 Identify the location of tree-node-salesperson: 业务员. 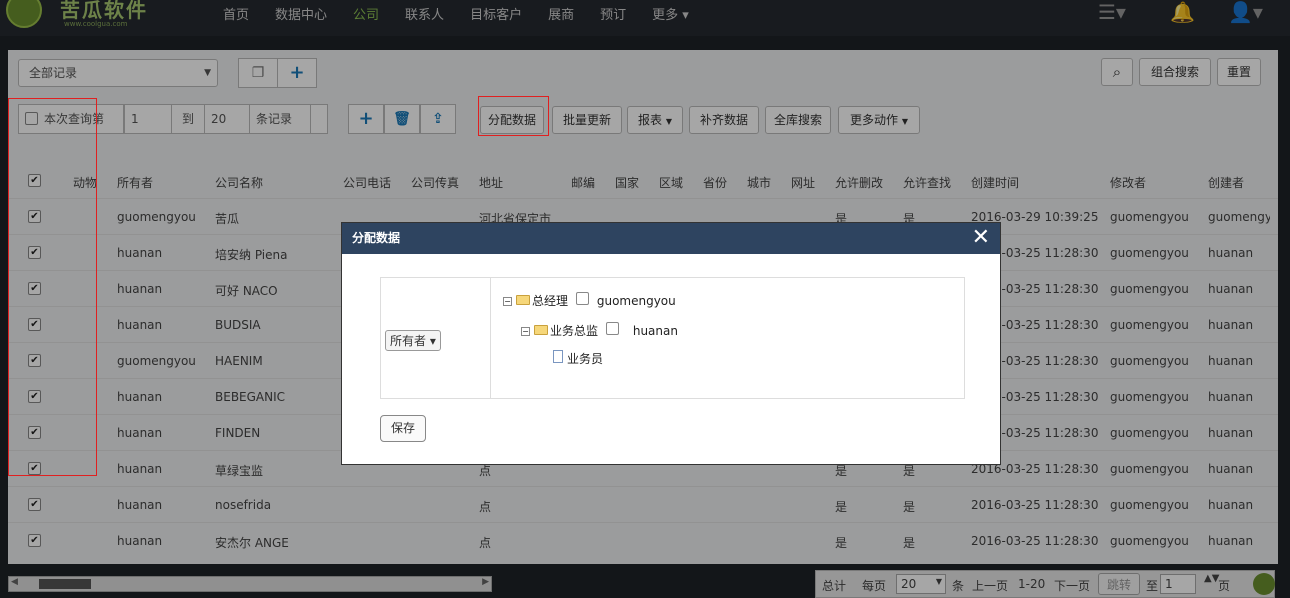
(578, 358).